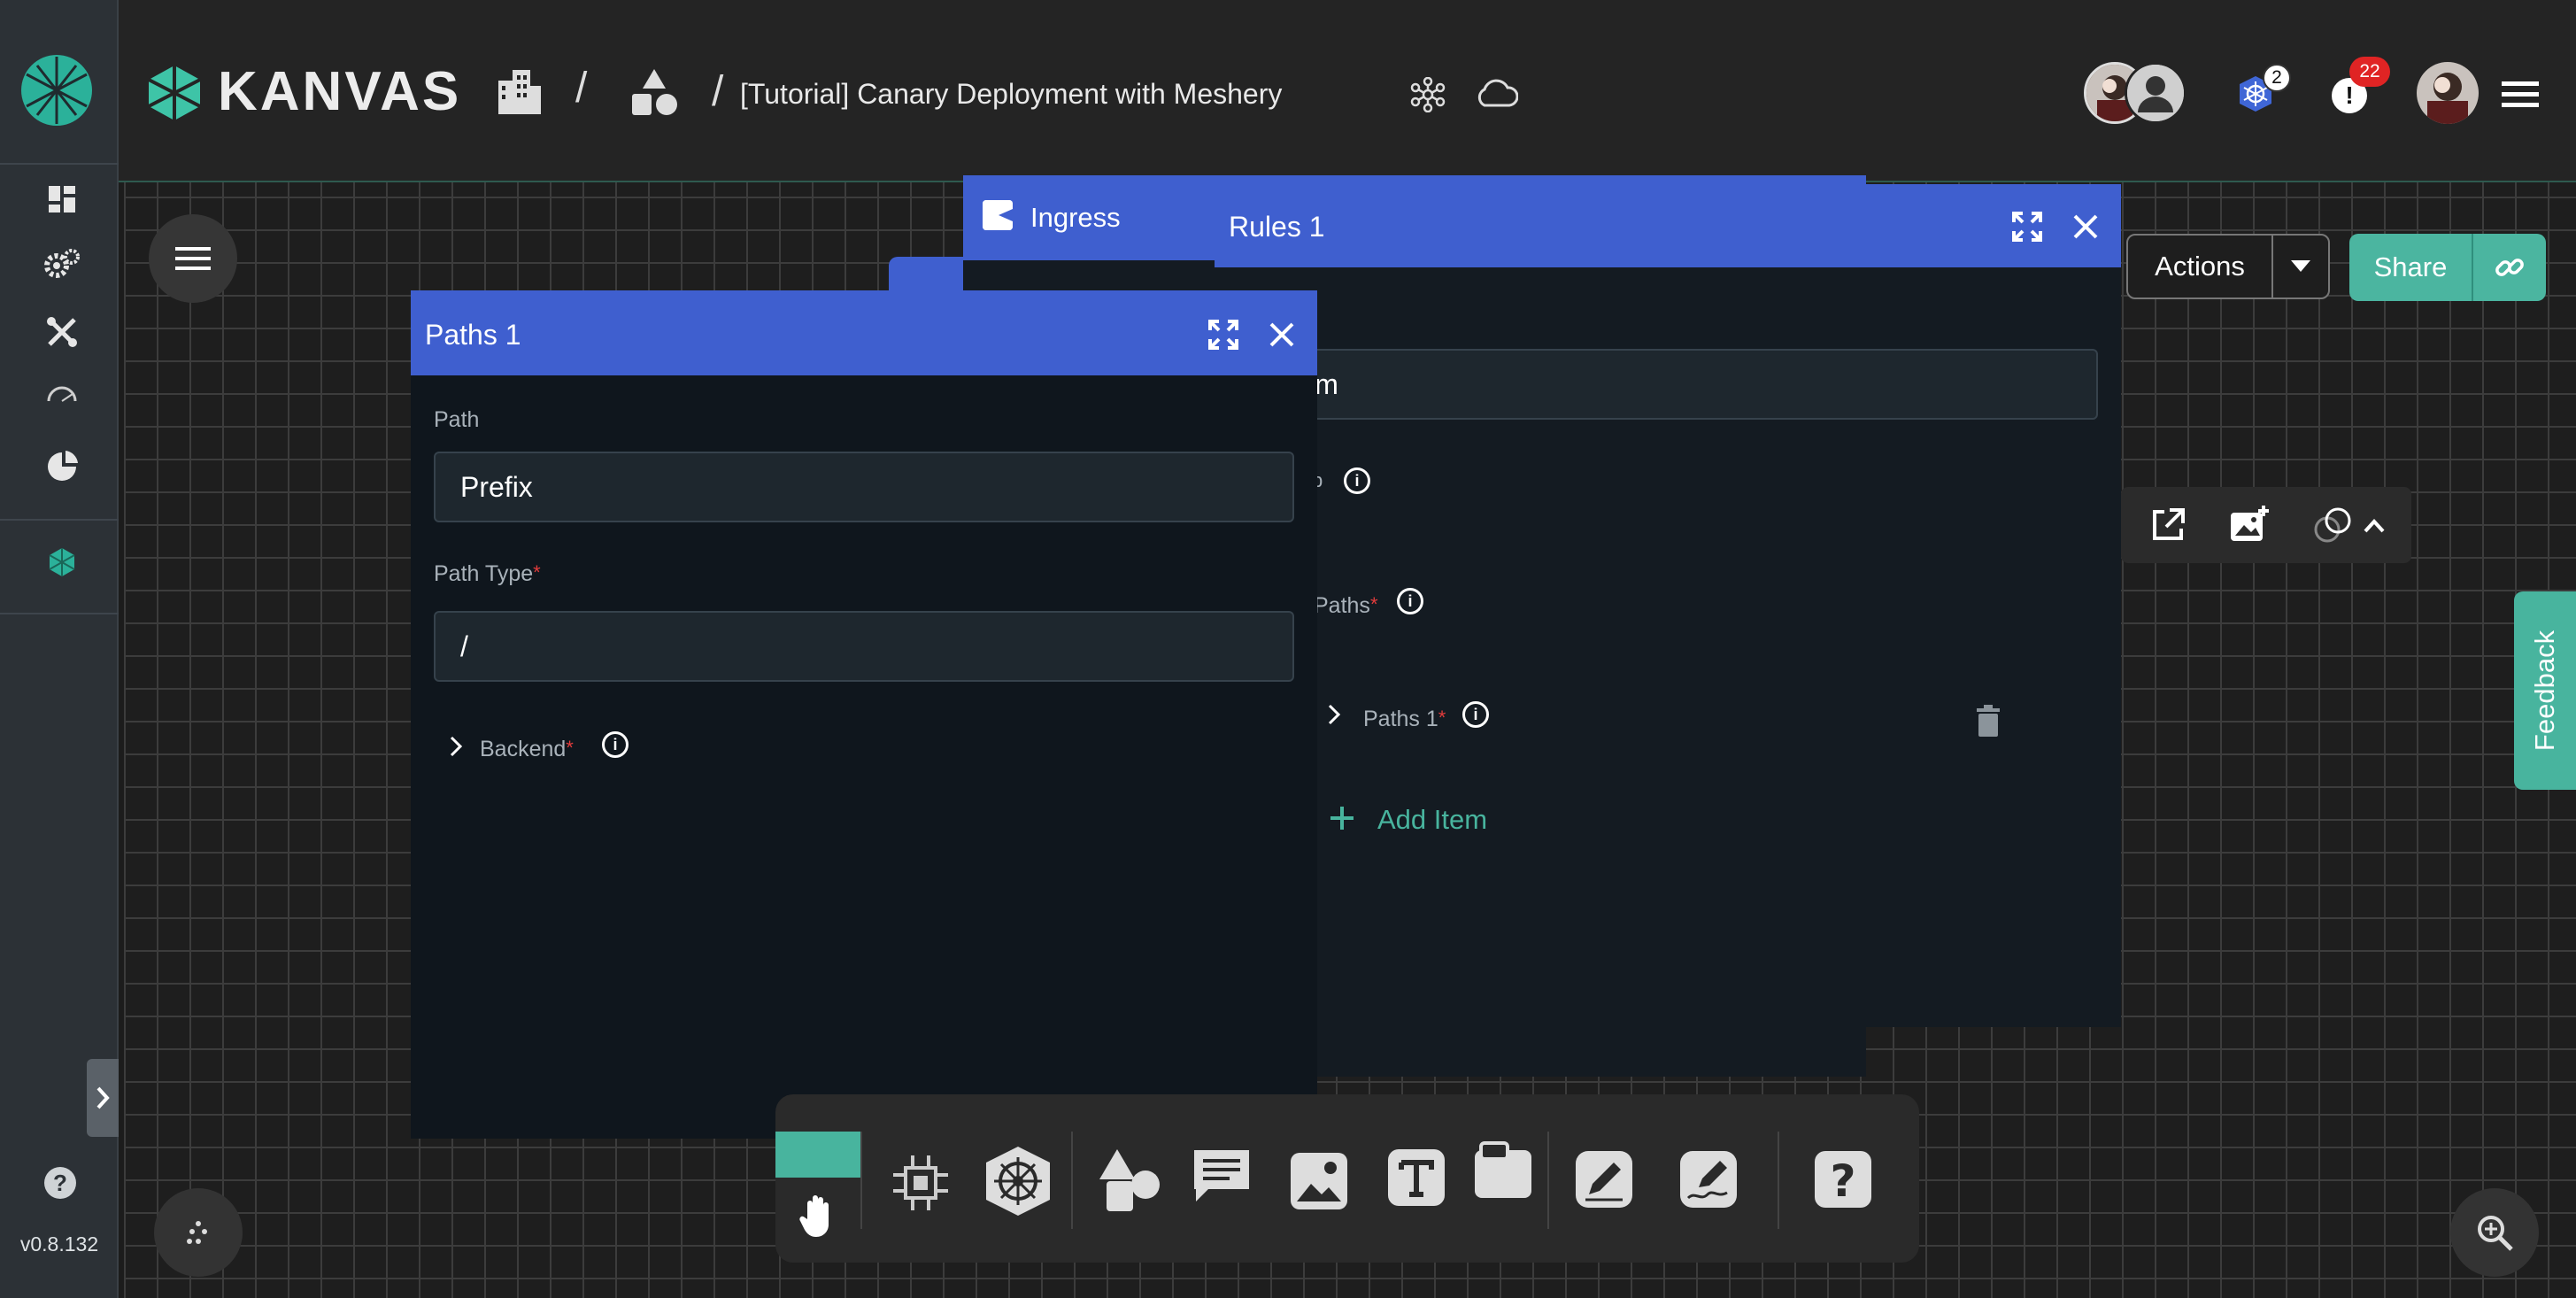 This screenshot has width=2576, height=1298. What do you see at coordinates (2333, 525) in the screenshot?
I see `layers-icon` at bounding box center [2333, 525].